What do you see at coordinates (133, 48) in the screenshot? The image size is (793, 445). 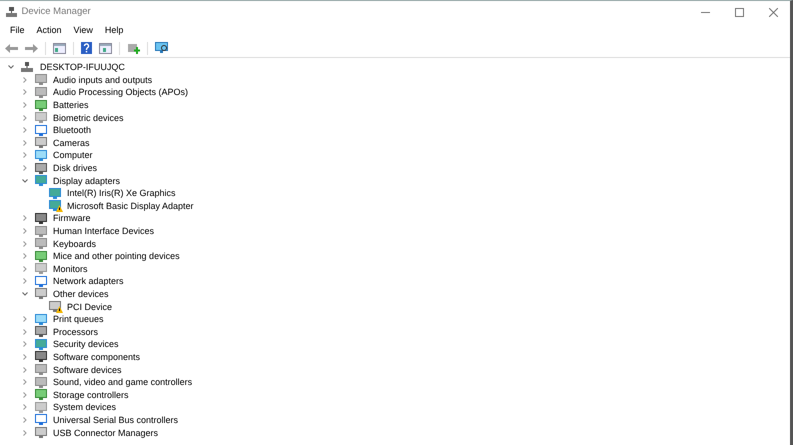 I see `update-driver-button` at bounding box center [133, 48].